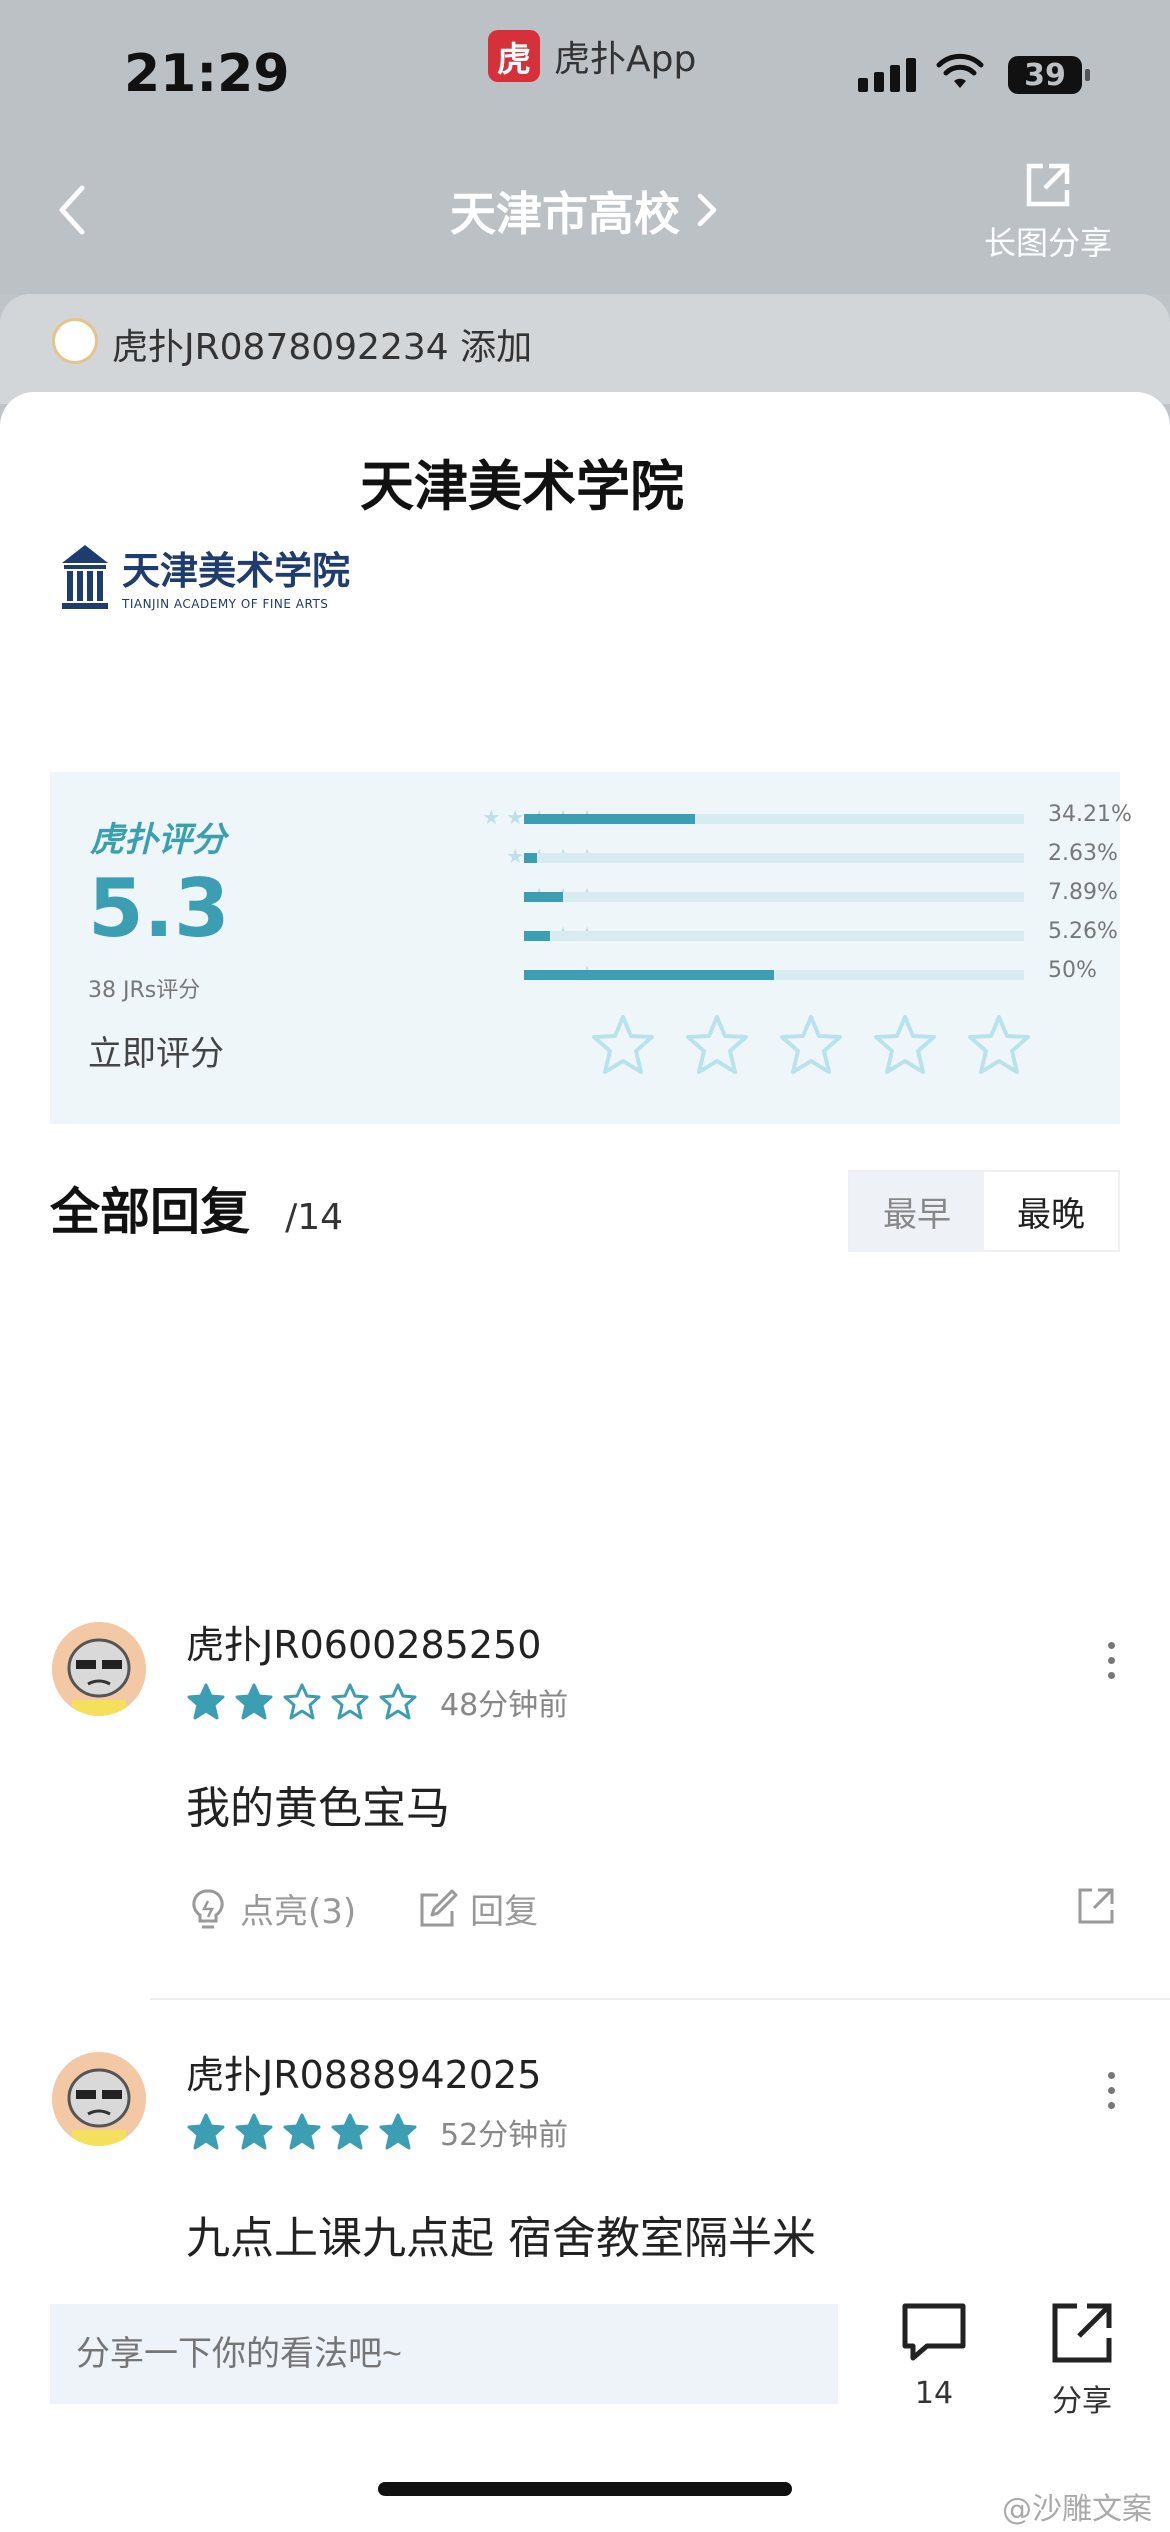 The image size is (1170, 2532). Describe the element at coordinates (623, 1045) in the screenshot. I see `rate-star-1-icon` at that location.